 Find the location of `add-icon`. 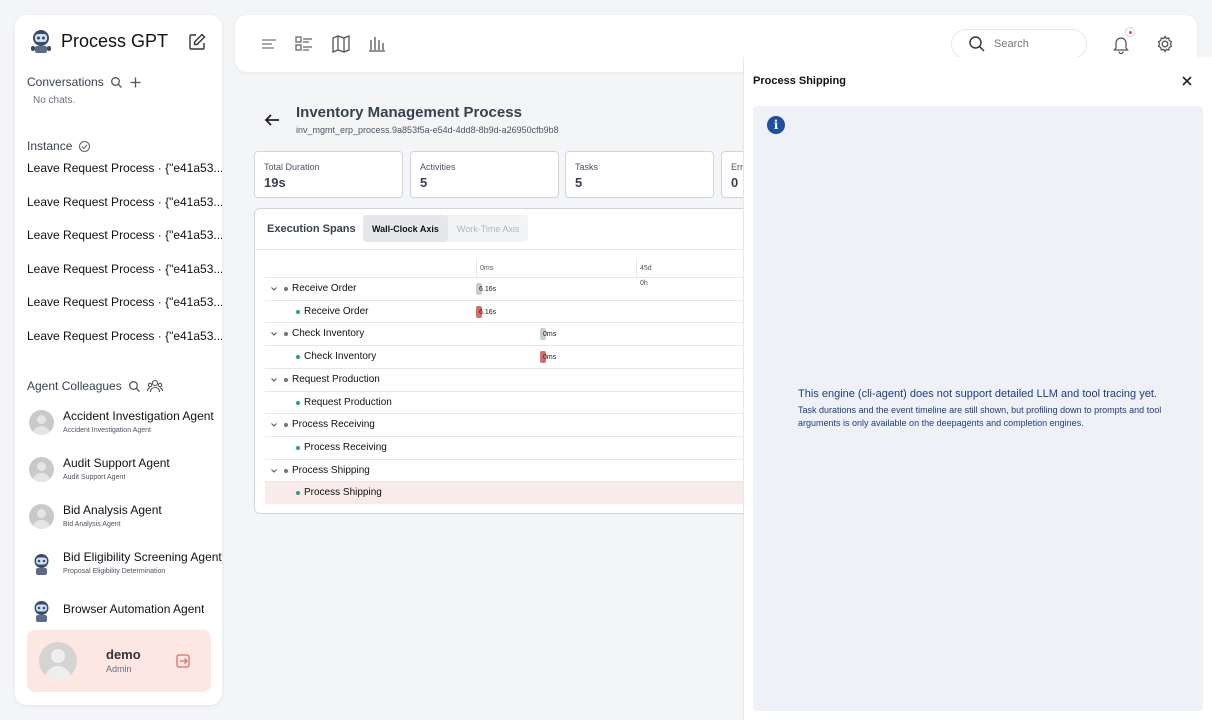

add-icon is located at coordinates (135, 82).